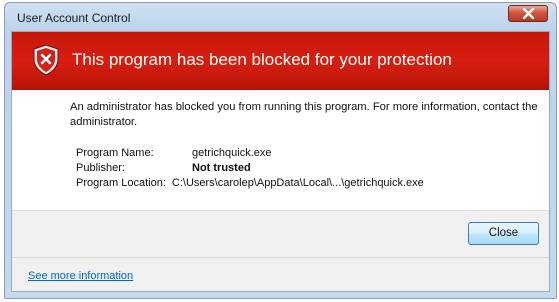 The image size is (559, 302). I want to click on program-name-row: Program Name: getrichquick.exe, so click(250, 153).